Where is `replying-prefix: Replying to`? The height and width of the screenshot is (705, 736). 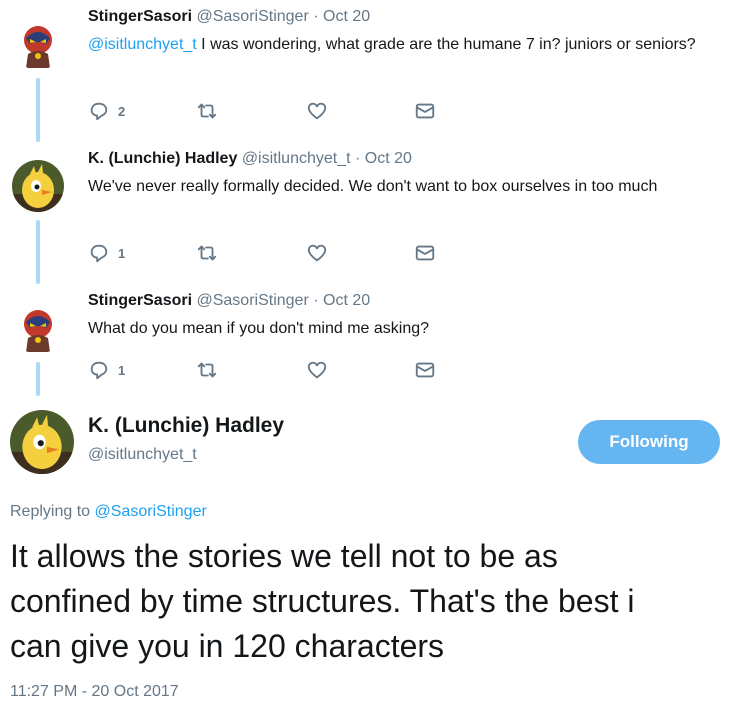
replying-prefix: Replying to is located at coordinates (52, 511).